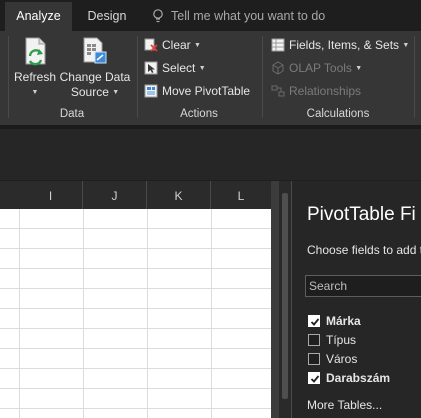 The image size is (421, 418). I want to click on column-headers: I J K L, so click(135, 195).